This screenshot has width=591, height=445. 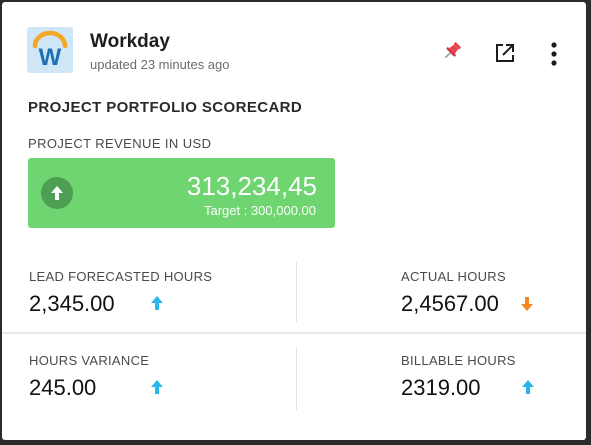 What do you see at coordinates (130, 41) in the screenshot?
I see `app-name: Workday` at bounding box center [130, 41].